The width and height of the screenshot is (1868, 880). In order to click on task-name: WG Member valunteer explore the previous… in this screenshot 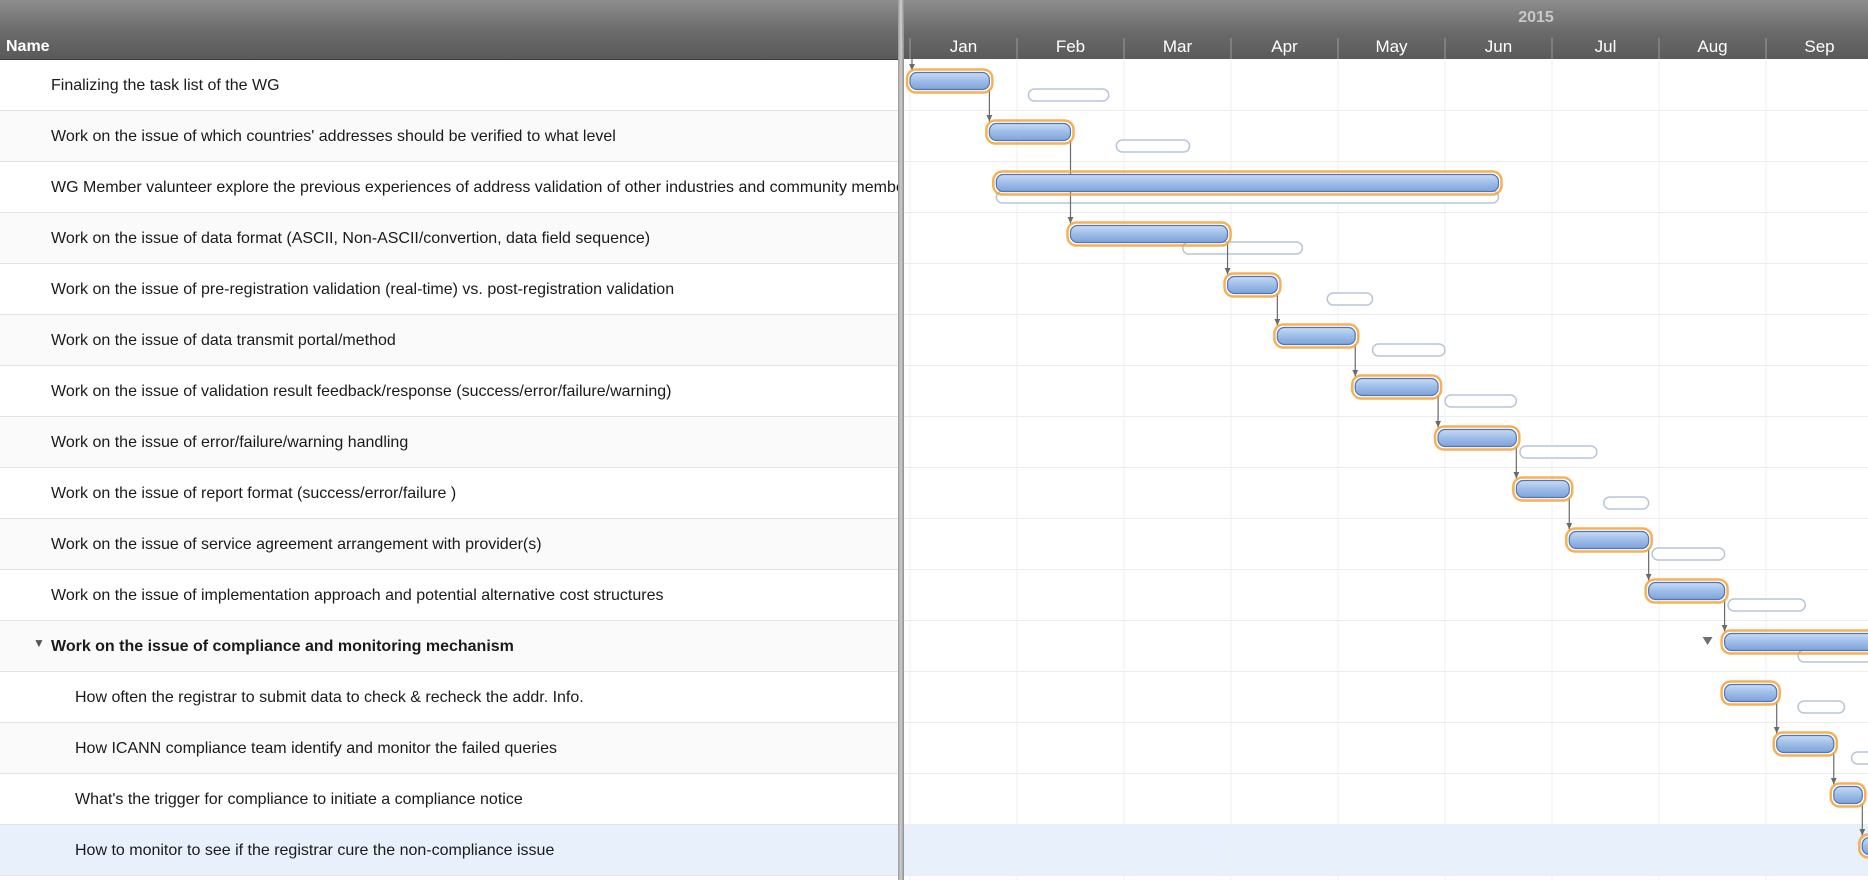, I will do `click(474, 187)`.